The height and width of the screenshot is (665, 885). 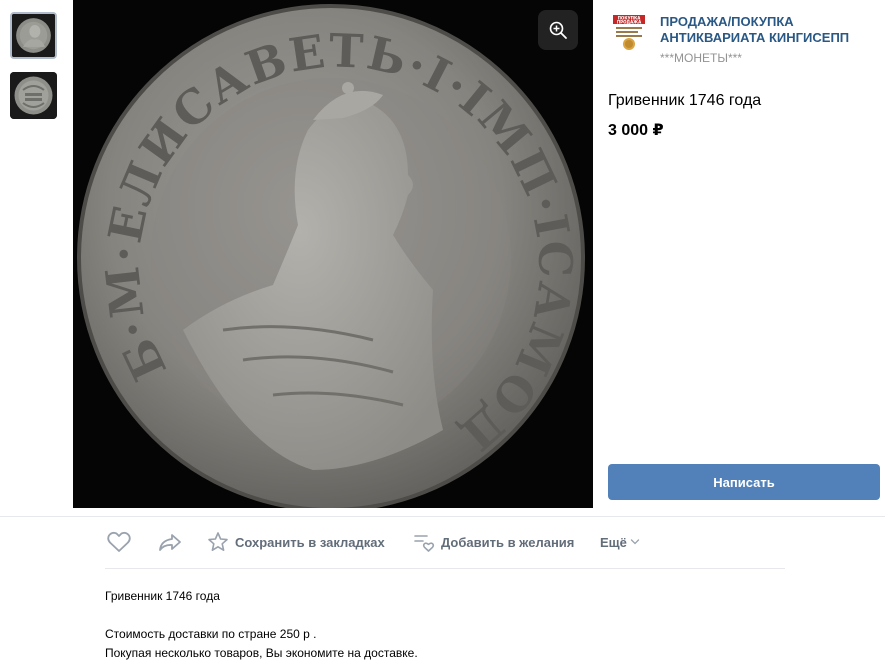 I want to click on star-icon, so click(x=218, y=541).